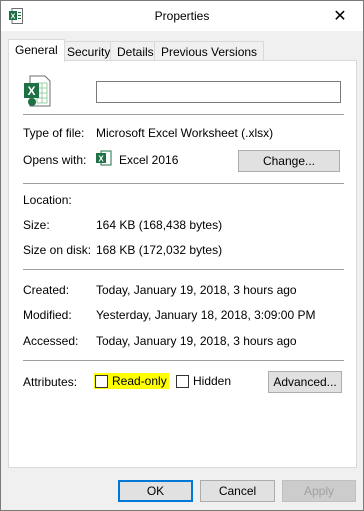 The image size is (364, 511). I want to click on excel-file-icon: X, so click(37, 91).